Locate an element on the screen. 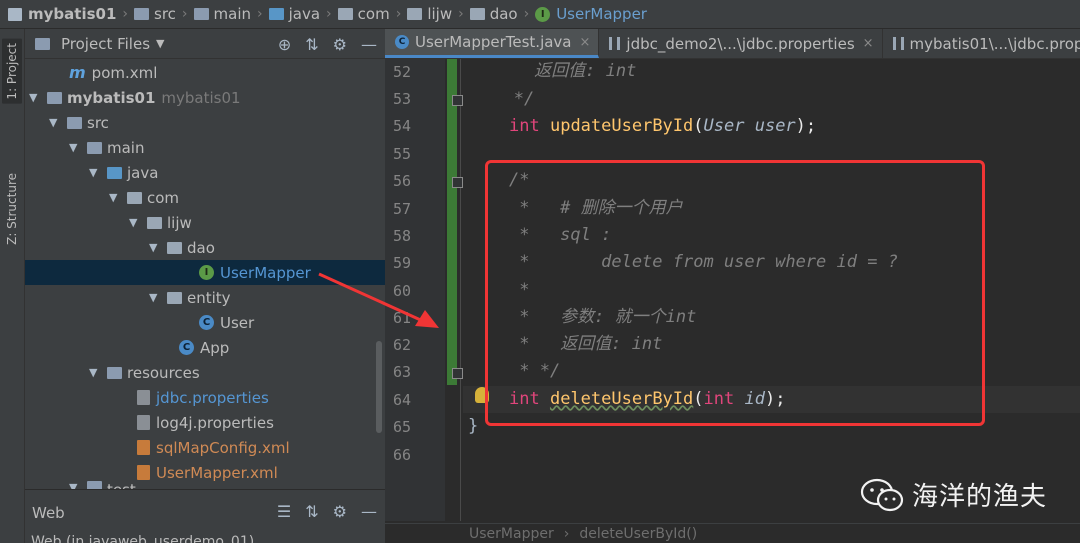 The width and height of the screenshot is (1080, 543). tree-item-java: ▼ java is located at coordinates (205, 172).